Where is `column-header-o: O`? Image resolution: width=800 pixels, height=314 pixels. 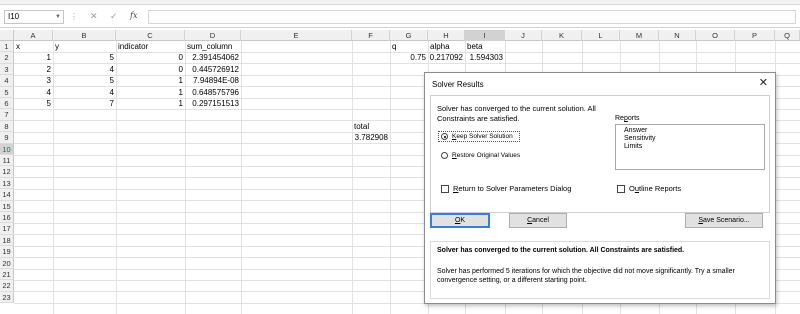 column-header-o: O is located at coordinates (715, 35).